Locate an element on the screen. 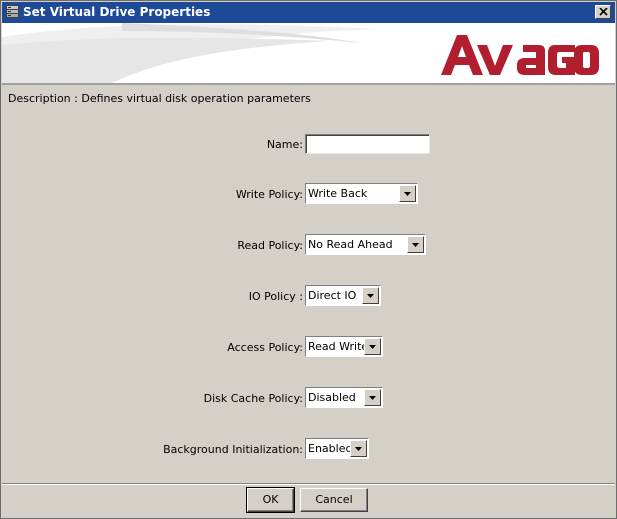 The height and width of the screenshot is (519, 617). access-policy-value: Read Write is located at coordinates (338, 346).